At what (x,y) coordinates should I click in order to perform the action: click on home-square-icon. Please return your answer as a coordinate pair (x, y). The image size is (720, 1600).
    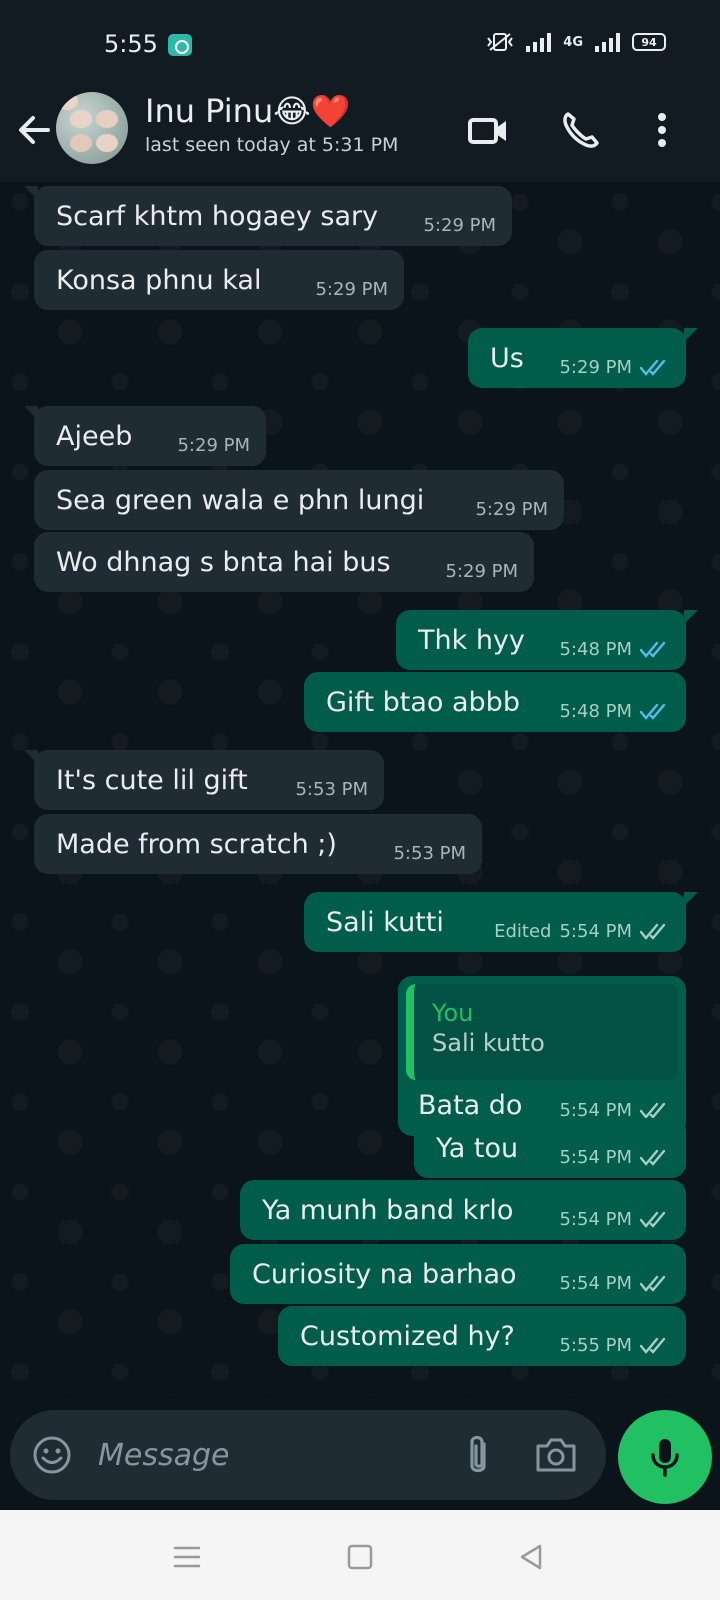
    Looking at the image, I should click on (360, 1557).